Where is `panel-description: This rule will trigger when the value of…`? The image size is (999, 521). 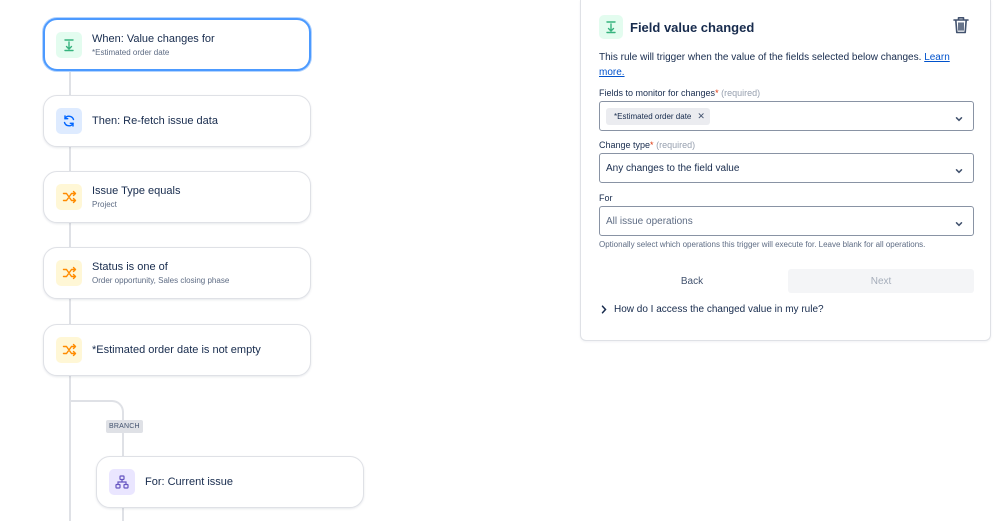 panel-description: This rule will trigger when the value of… is located at coordinates (774, 65).